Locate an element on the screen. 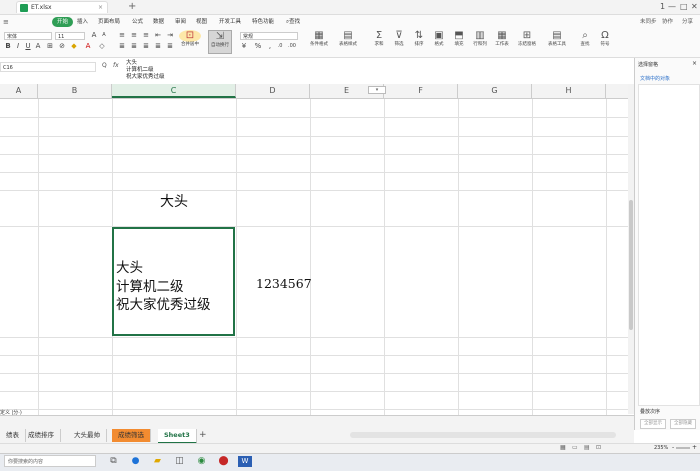  sheet-tab-5: Sheet3 is located at coordinates (177, 436).